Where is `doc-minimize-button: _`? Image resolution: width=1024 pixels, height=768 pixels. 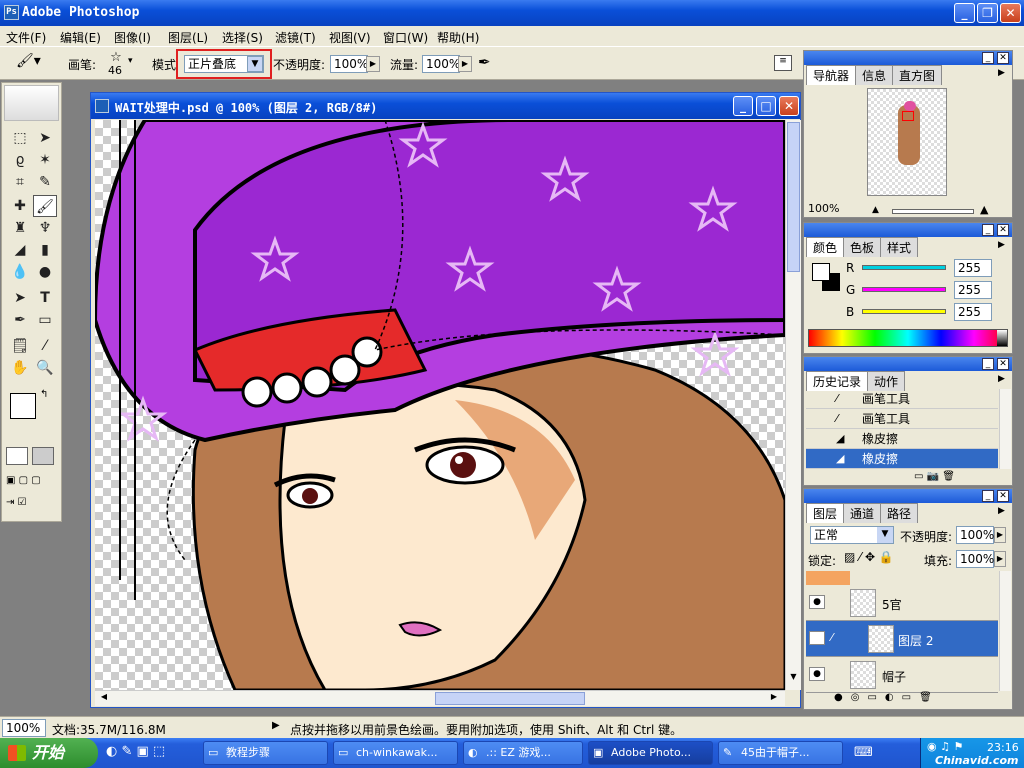
doc-minimize-button: _ is located at coordinates (743, 106).